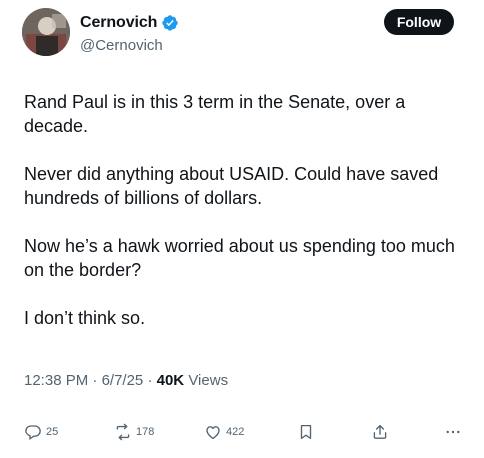 This screenshot has width=484, height=458. Describe the element at coordinates (129, 45) in the screenshot. I see `author-handle: @Cernovich` at that location.